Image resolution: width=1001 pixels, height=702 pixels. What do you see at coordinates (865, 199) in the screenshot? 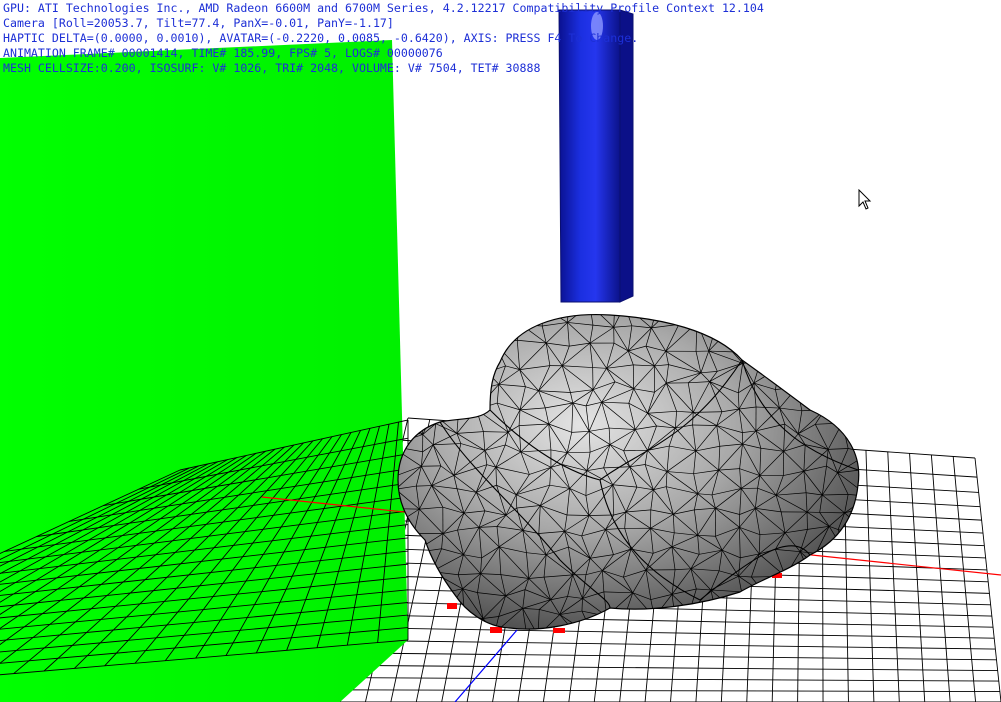
I see `mouse-pointer-icon` at bounding box center [865, 199].